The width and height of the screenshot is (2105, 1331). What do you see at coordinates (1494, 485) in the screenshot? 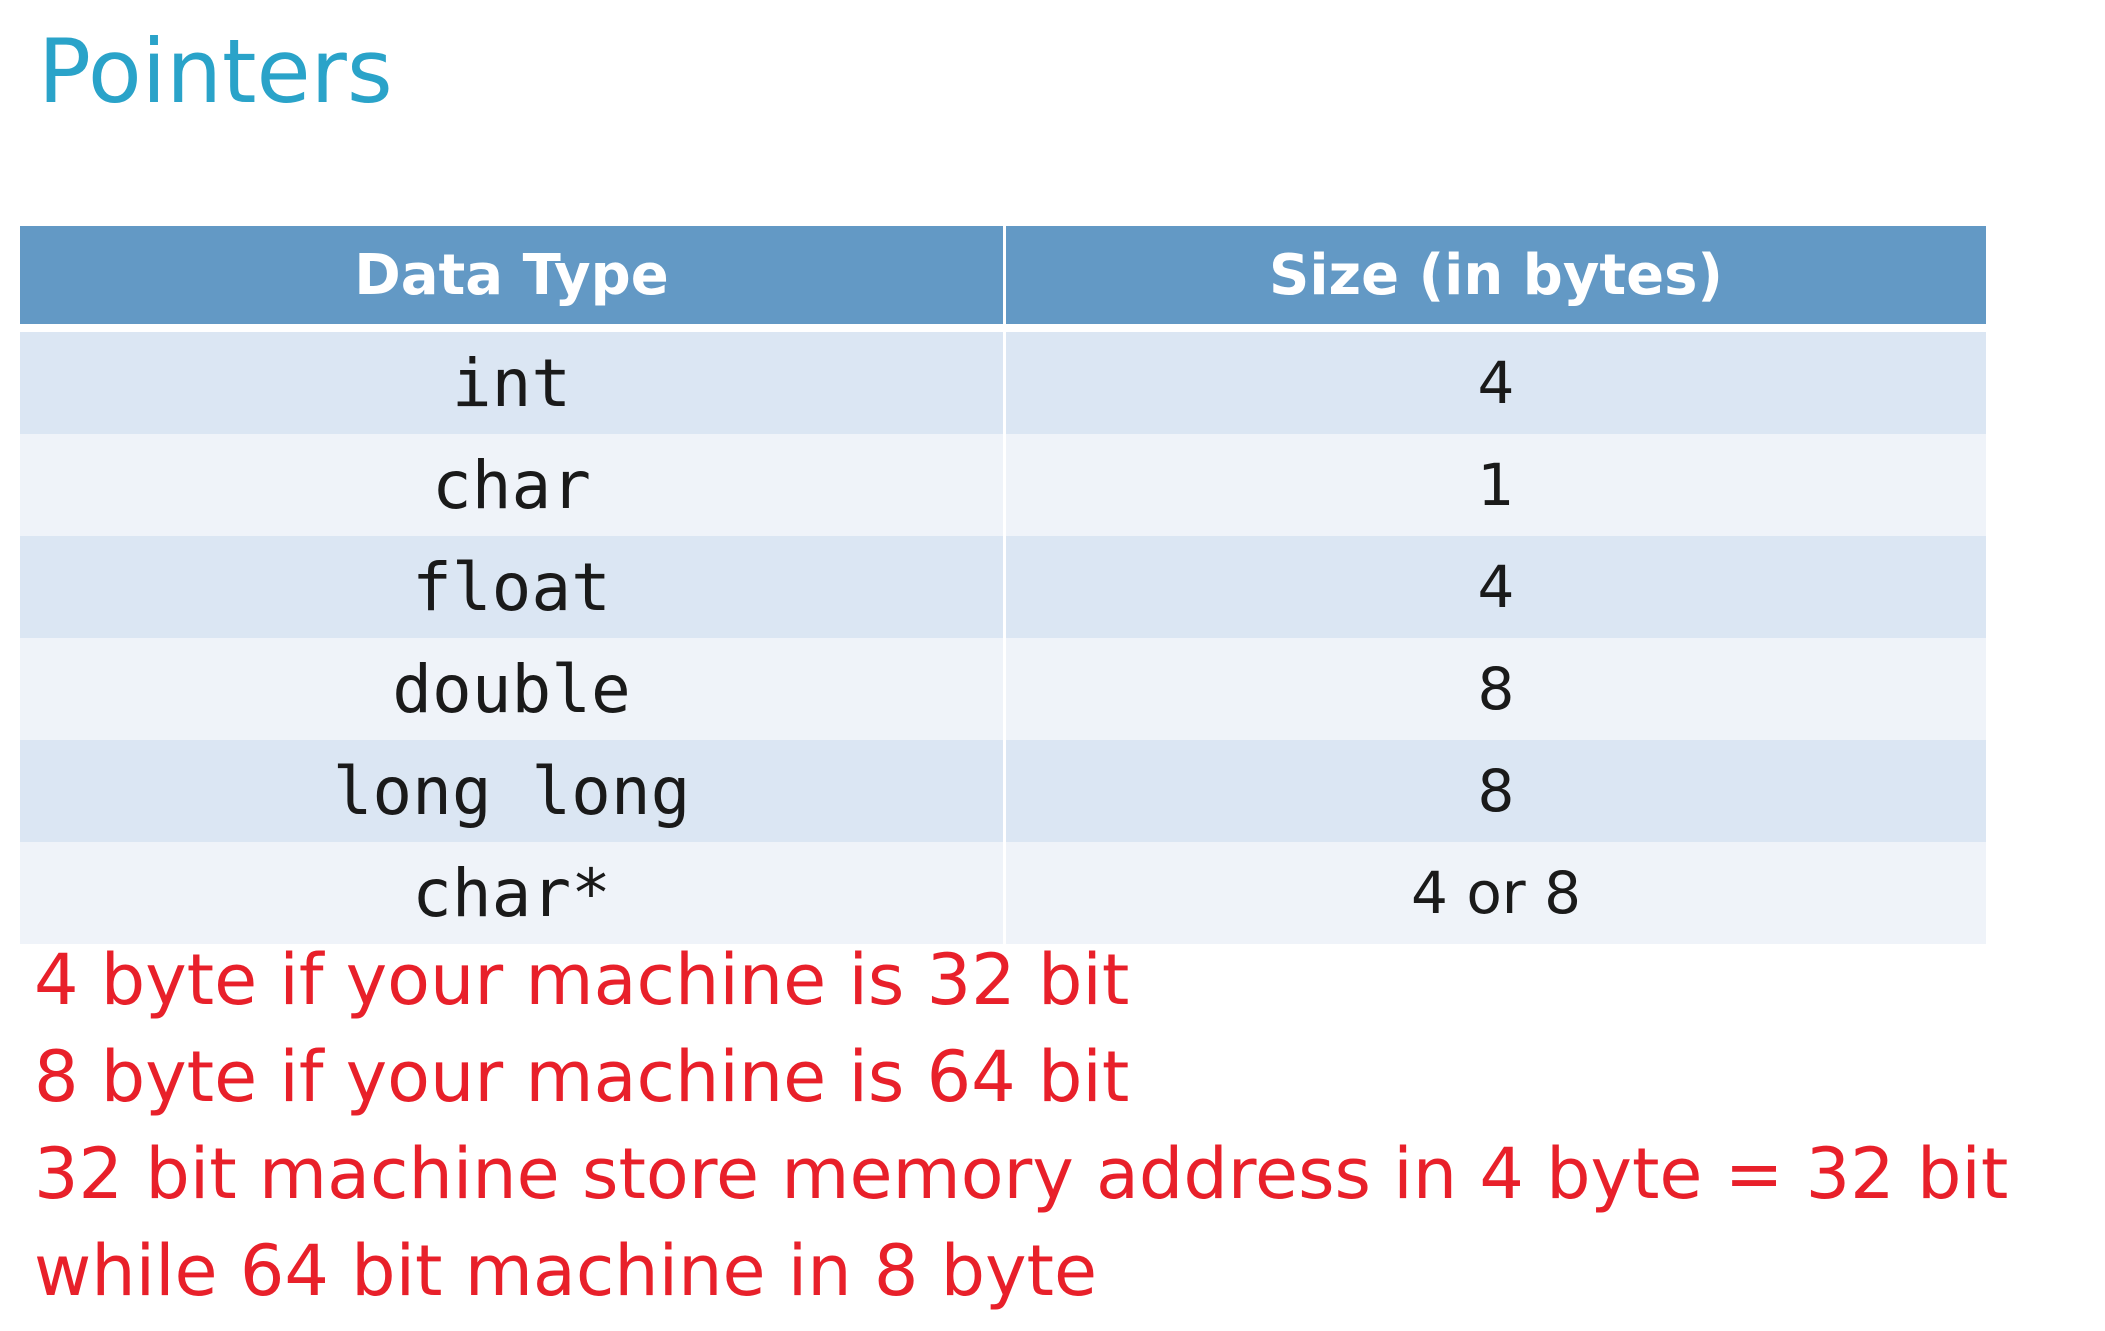
I see `size-cell: 1` at bounding box center [1494, 485].